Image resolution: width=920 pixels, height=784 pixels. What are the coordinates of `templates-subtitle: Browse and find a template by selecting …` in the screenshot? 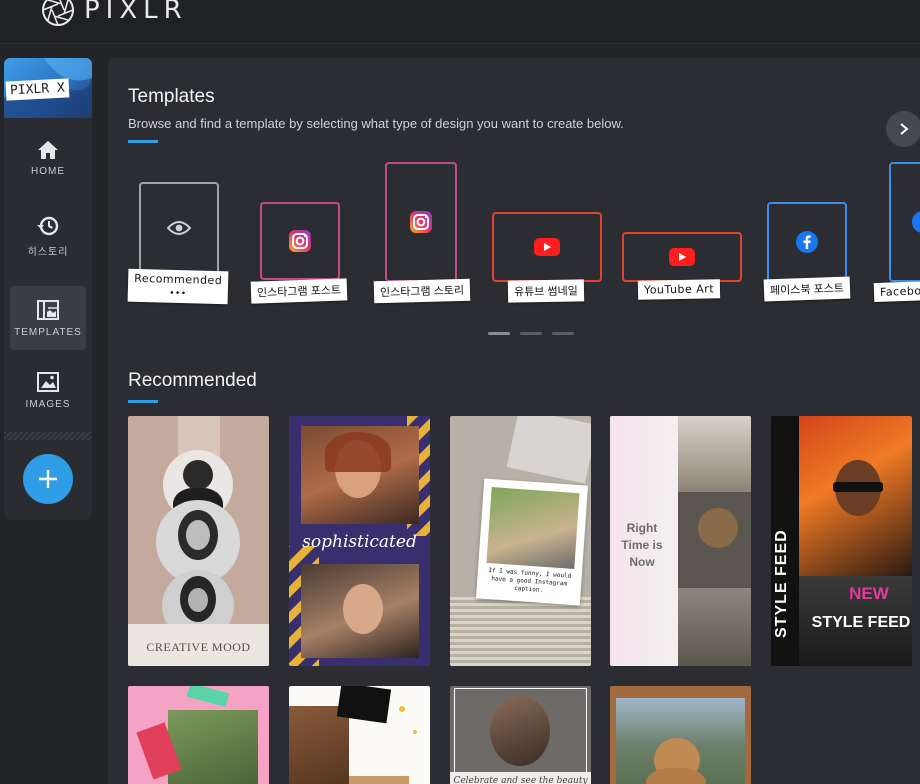 It's located at (376, 123).